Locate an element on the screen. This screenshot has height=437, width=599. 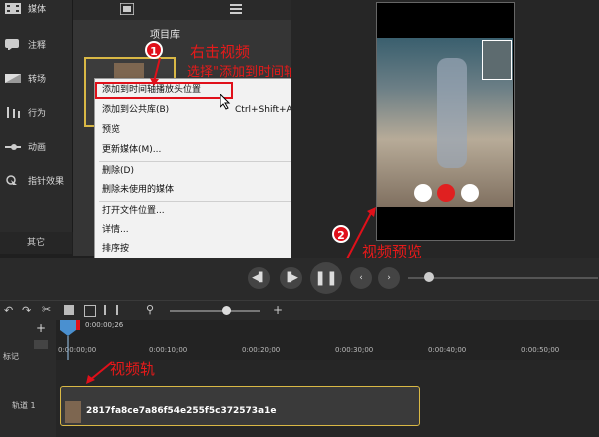
tool-label: 指针效果 is located at coordinates (46, 182).